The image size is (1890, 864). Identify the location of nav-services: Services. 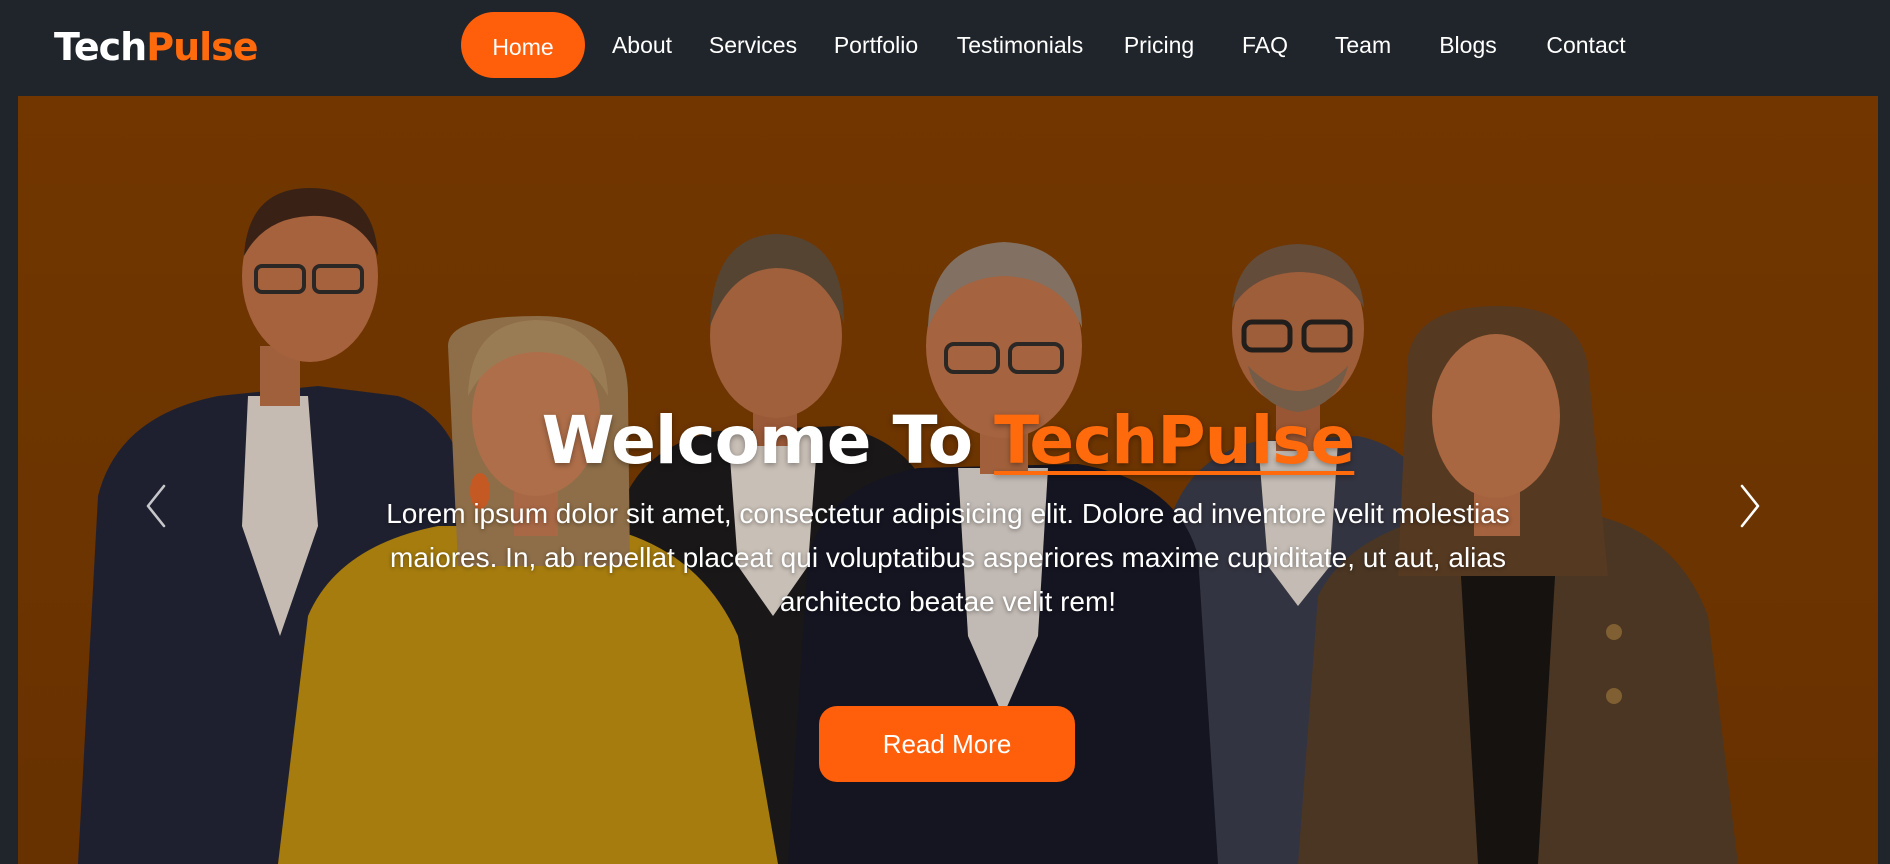
(753, 45).